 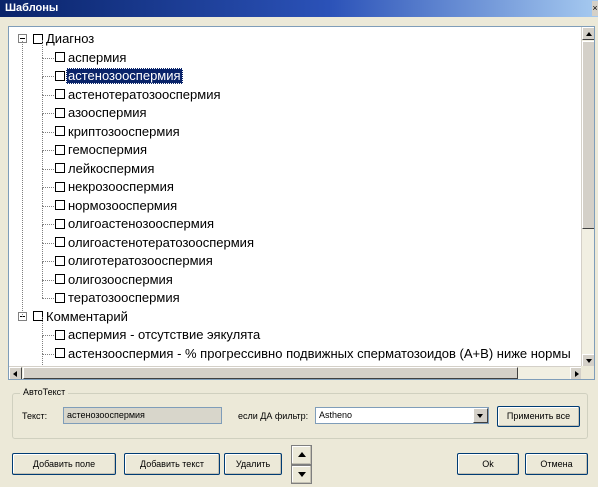 I want to click on scroll-left-button, so click(x=15, y=373).